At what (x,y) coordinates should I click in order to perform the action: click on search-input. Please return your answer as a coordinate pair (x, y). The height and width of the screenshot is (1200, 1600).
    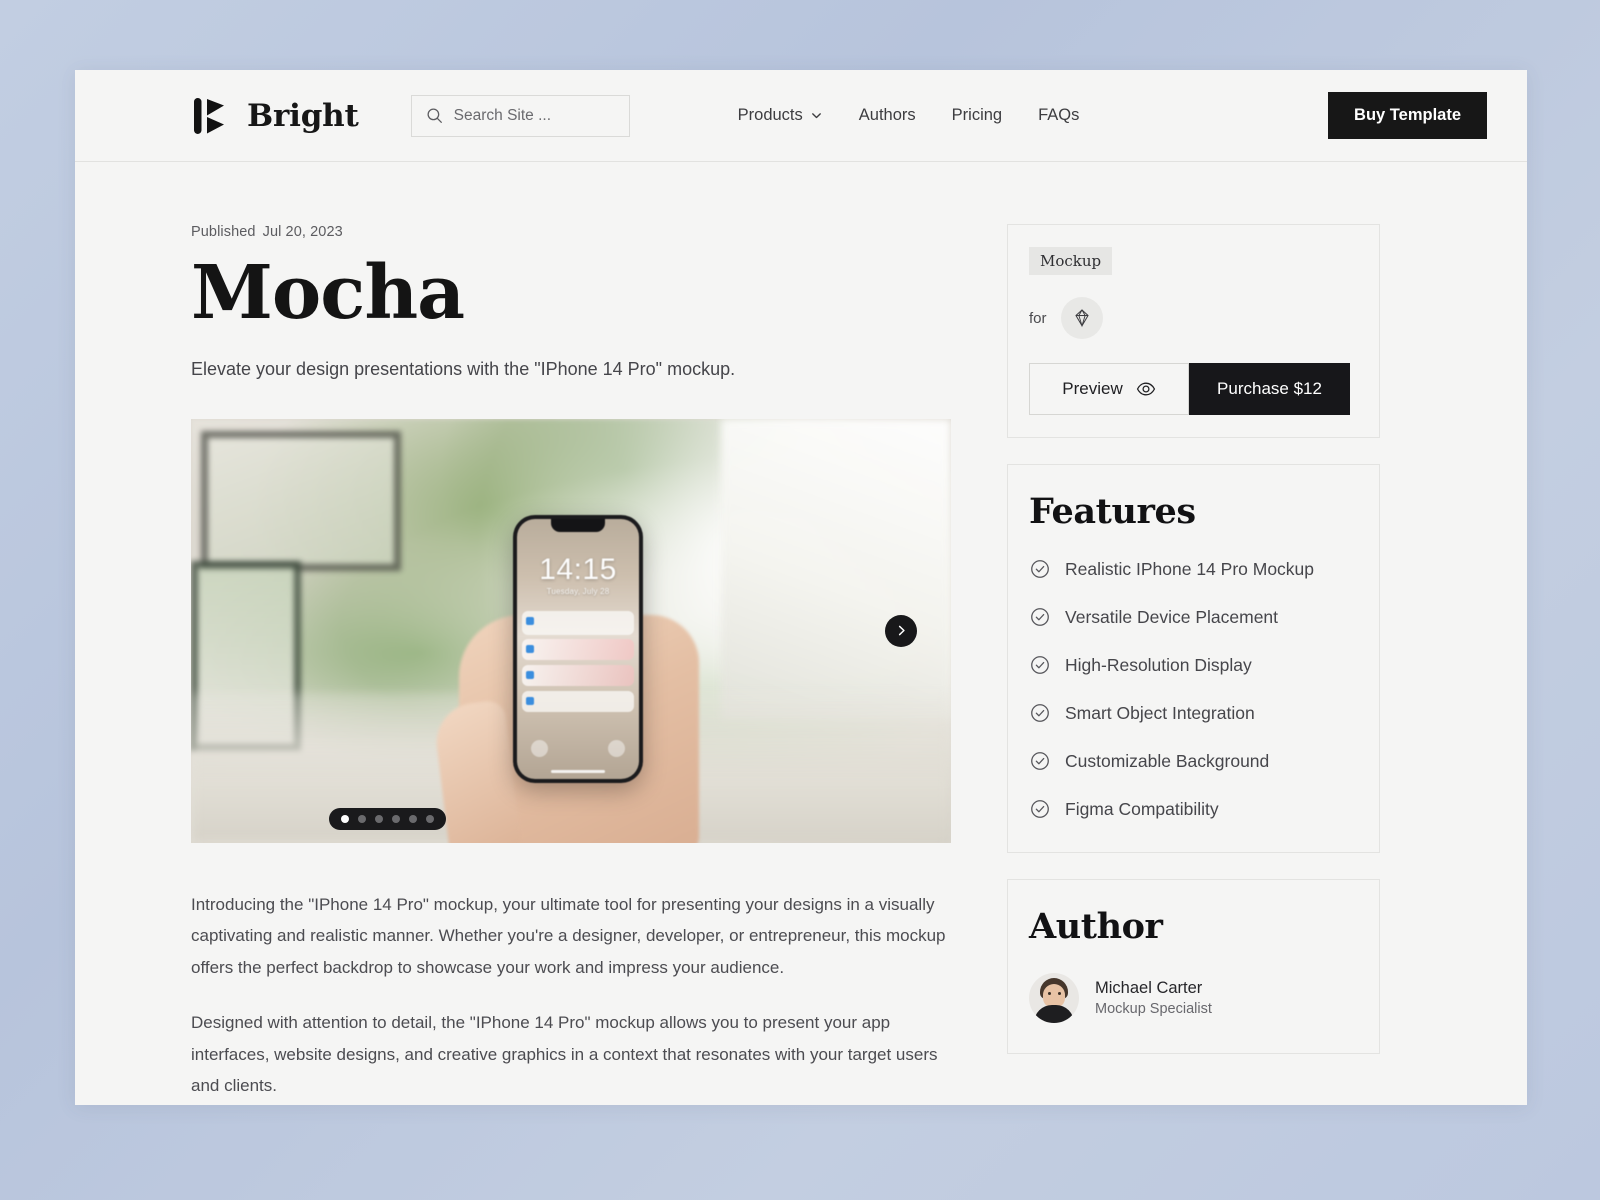
    Looking at the image, I should click on (520, 115).